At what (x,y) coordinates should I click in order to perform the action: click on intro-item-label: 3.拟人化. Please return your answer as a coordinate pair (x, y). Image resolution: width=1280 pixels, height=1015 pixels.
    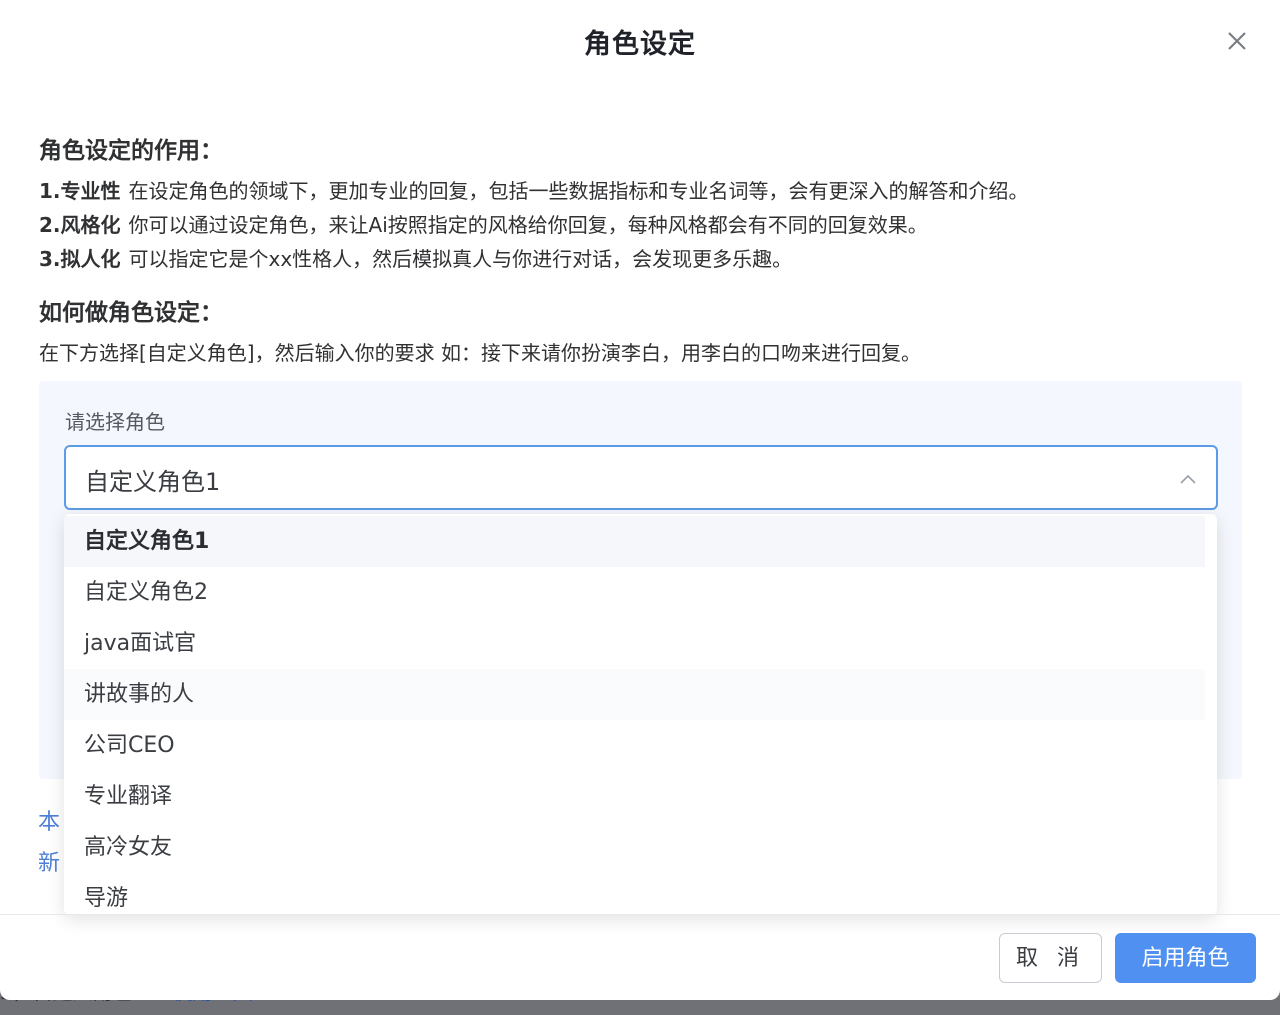
    Looking at the image, I should click on (80, 259).